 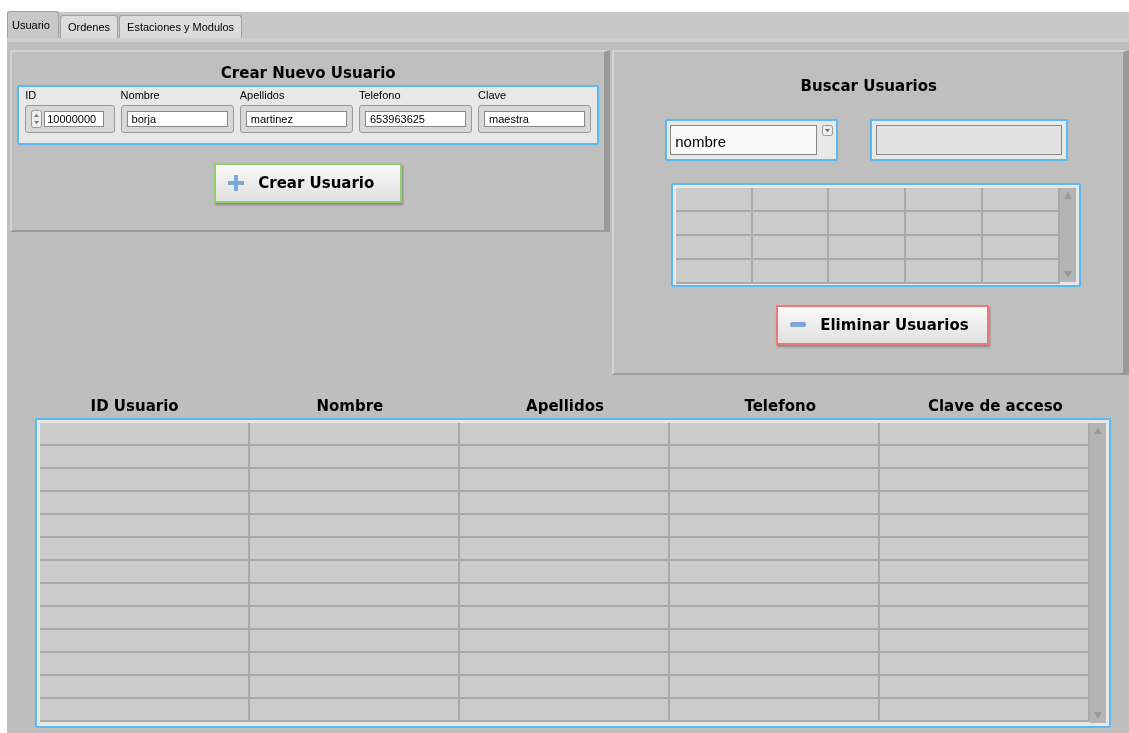 I want to click on minus-icon, so click(x=798, y=325).